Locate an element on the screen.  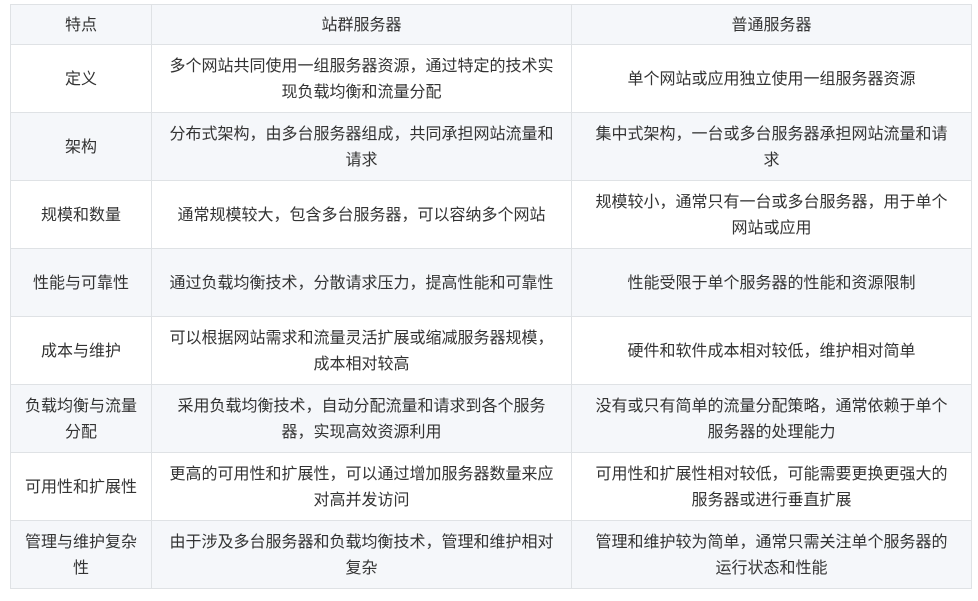
site-cluster-cell: 通过负载均衡技术，分散请求压力，提高性能和可靠性 is located at coordinates (361, 282).